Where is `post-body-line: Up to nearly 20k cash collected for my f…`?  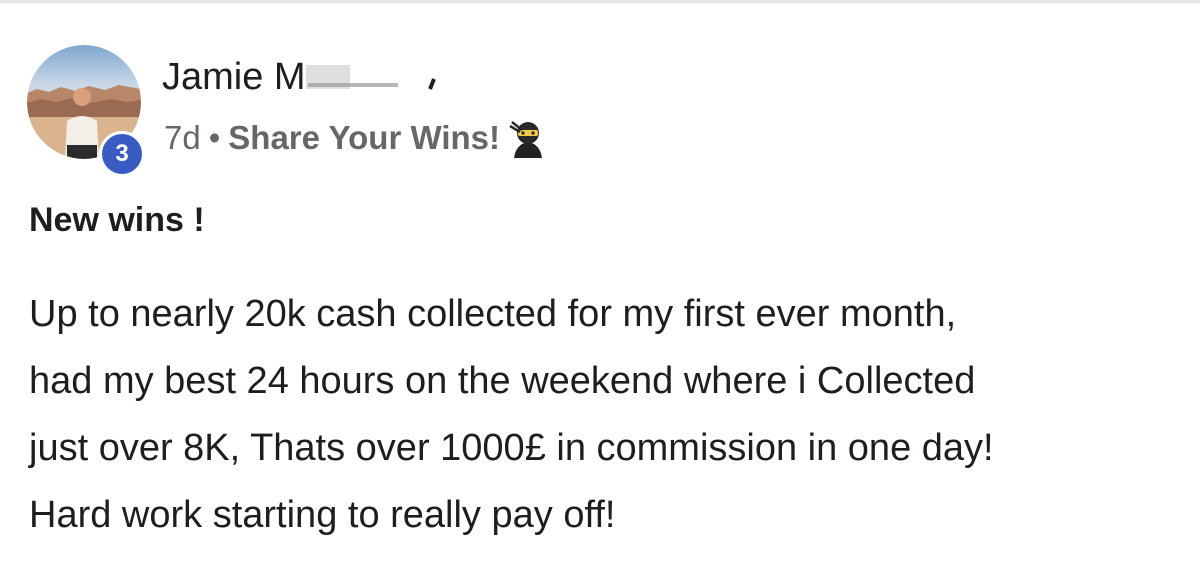
post-body-line: Up to nearly 20k cash collected for my f… is located at coordinates (493, 314).